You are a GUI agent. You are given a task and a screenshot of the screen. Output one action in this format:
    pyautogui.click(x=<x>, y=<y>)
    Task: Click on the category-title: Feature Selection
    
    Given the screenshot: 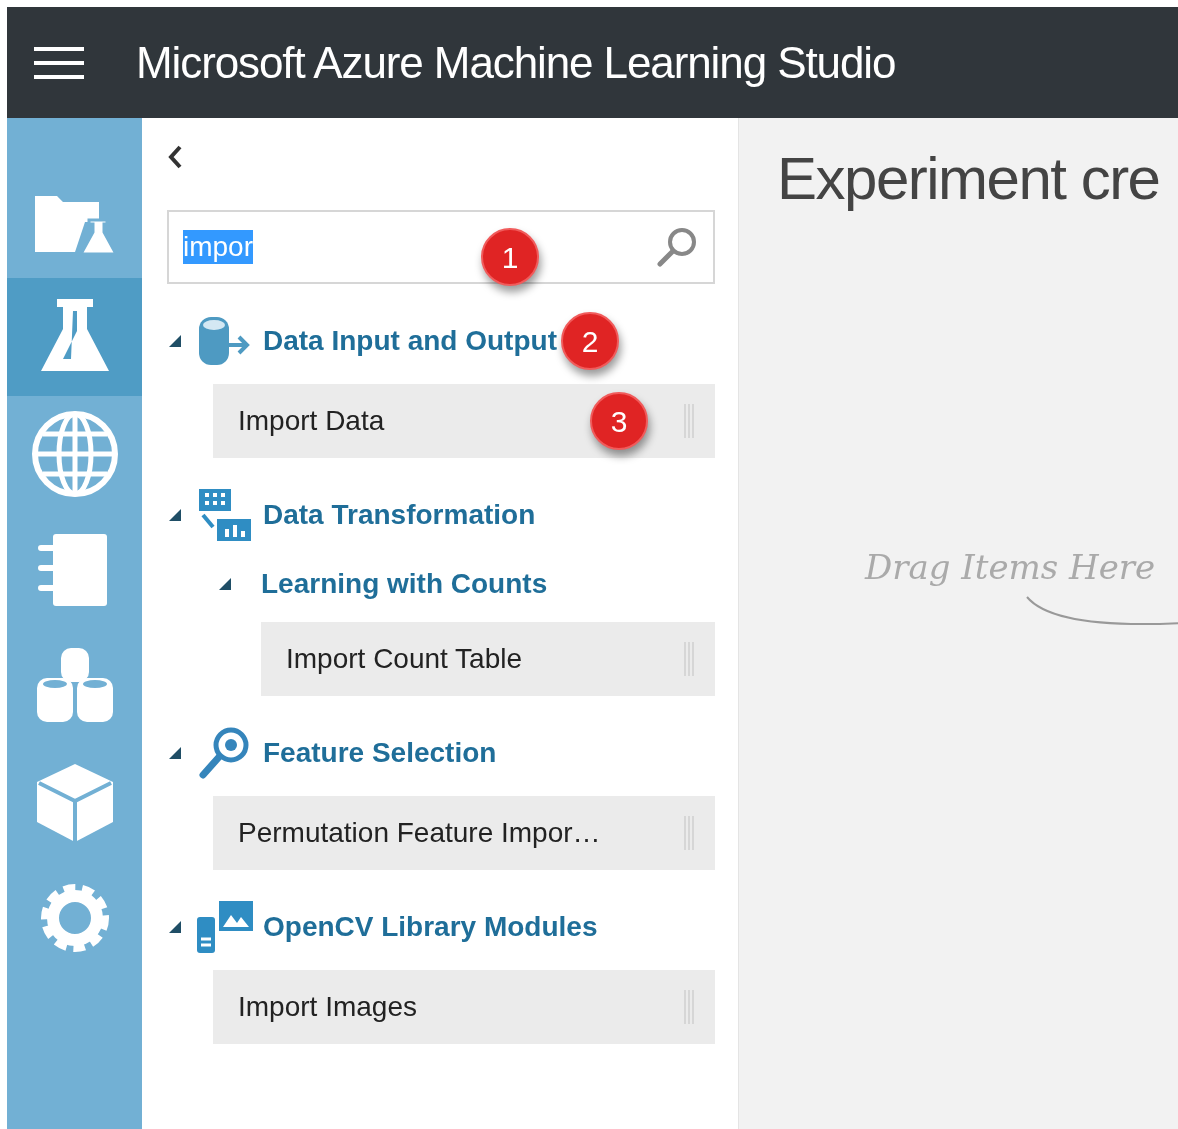 What is the action you would take?
    pyautogui.click(x=380, y=753)
    